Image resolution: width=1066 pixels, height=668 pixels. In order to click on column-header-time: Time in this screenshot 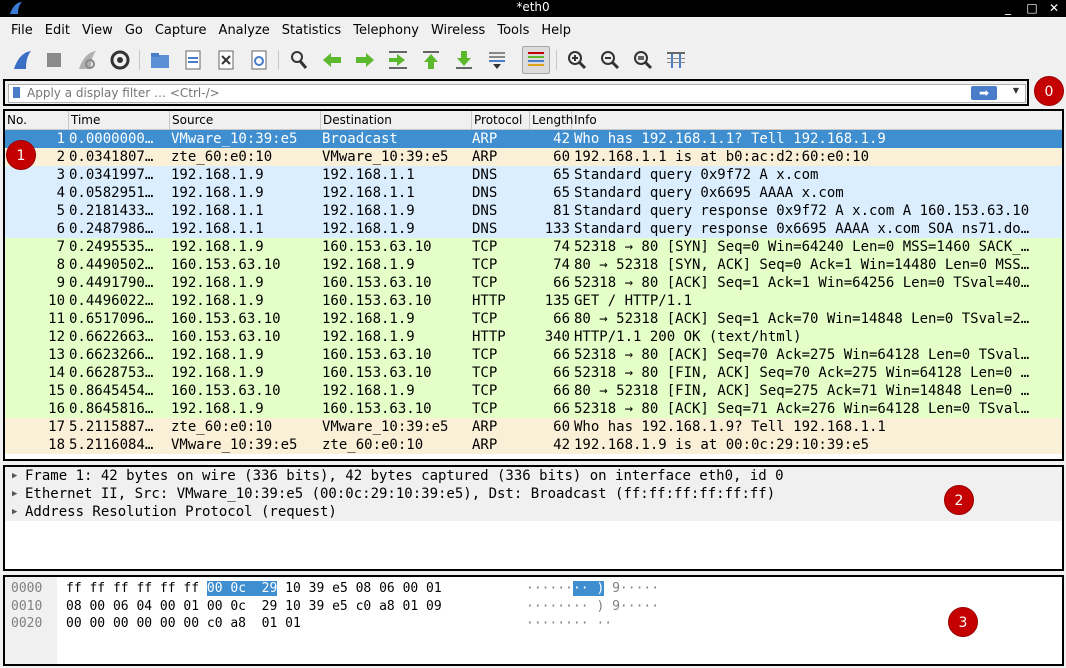, I will do `click(119, 120)`.